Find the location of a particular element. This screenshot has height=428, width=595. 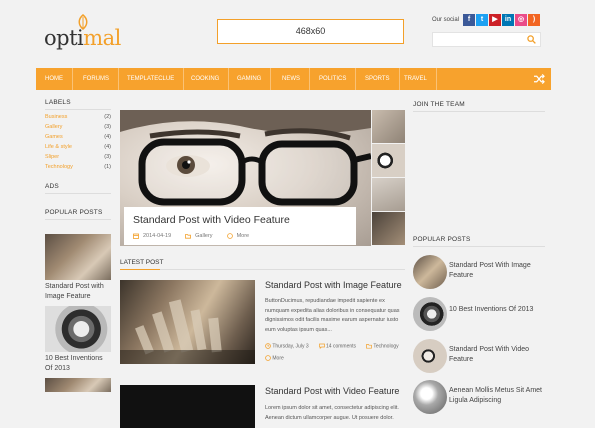

post-category: Technology is located at coordinates (386, 346).